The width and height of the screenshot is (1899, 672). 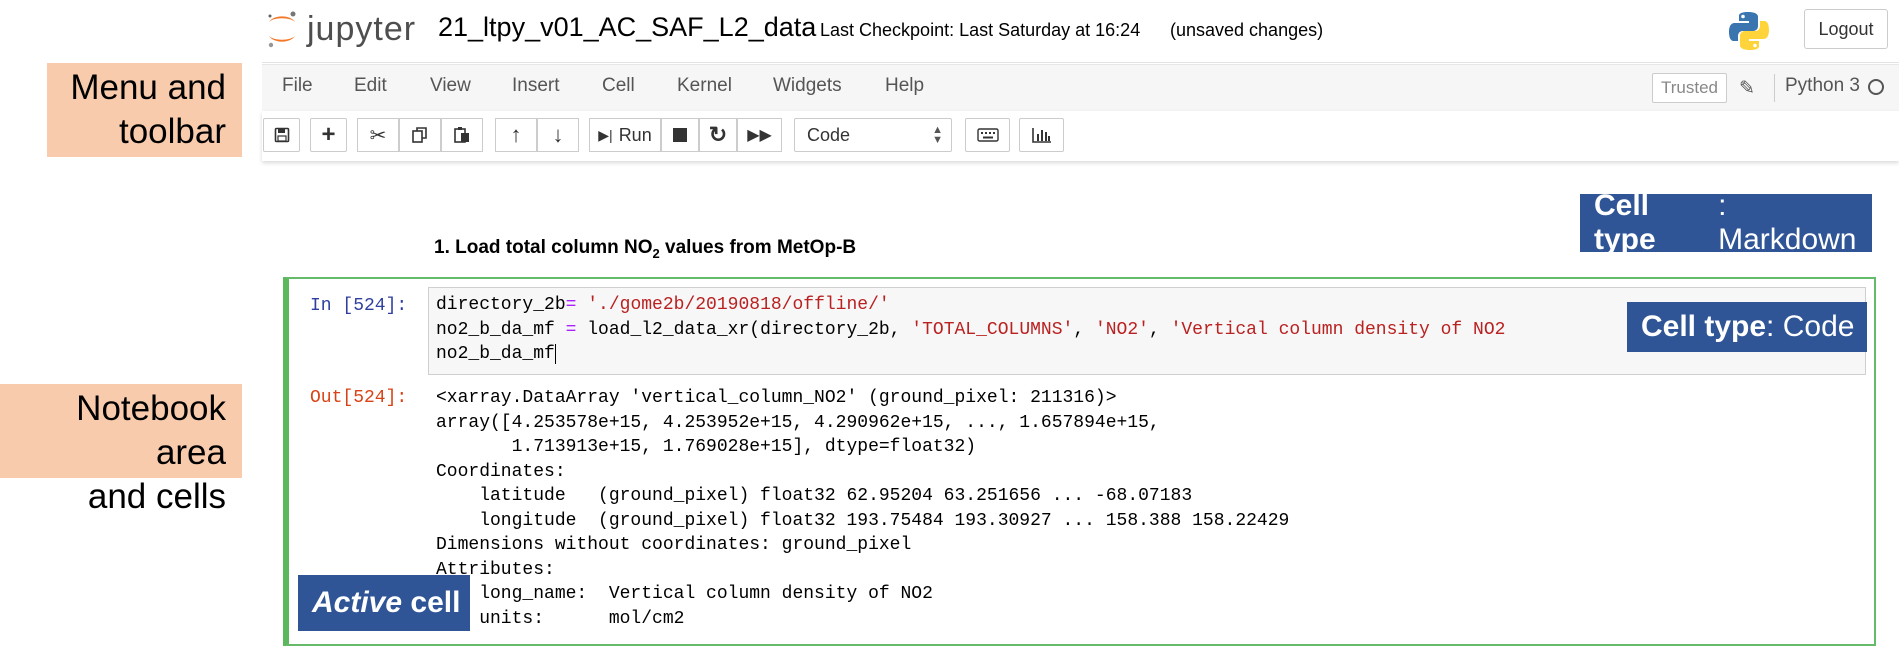 I want to click on annotation-notebook-area: Notebook area and cells, so click(x=121, y=450).